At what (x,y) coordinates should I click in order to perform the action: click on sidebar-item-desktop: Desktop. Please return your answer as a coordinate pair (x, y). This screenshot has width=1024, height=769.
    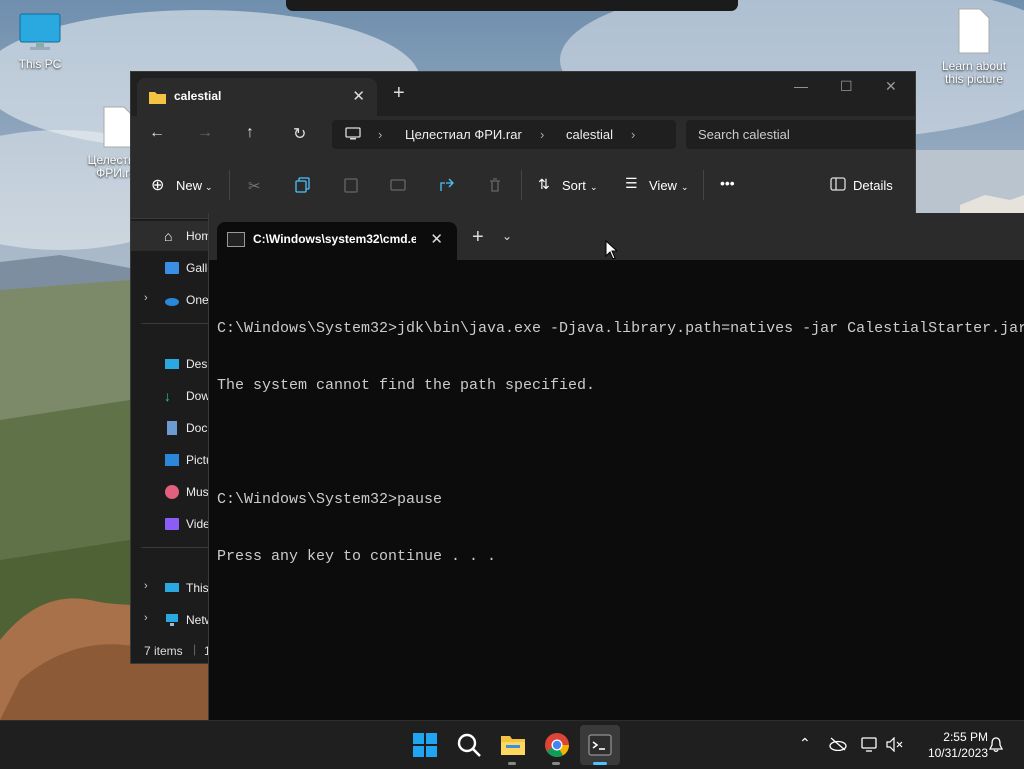
    Looking at the image, I should click on (180, 364).